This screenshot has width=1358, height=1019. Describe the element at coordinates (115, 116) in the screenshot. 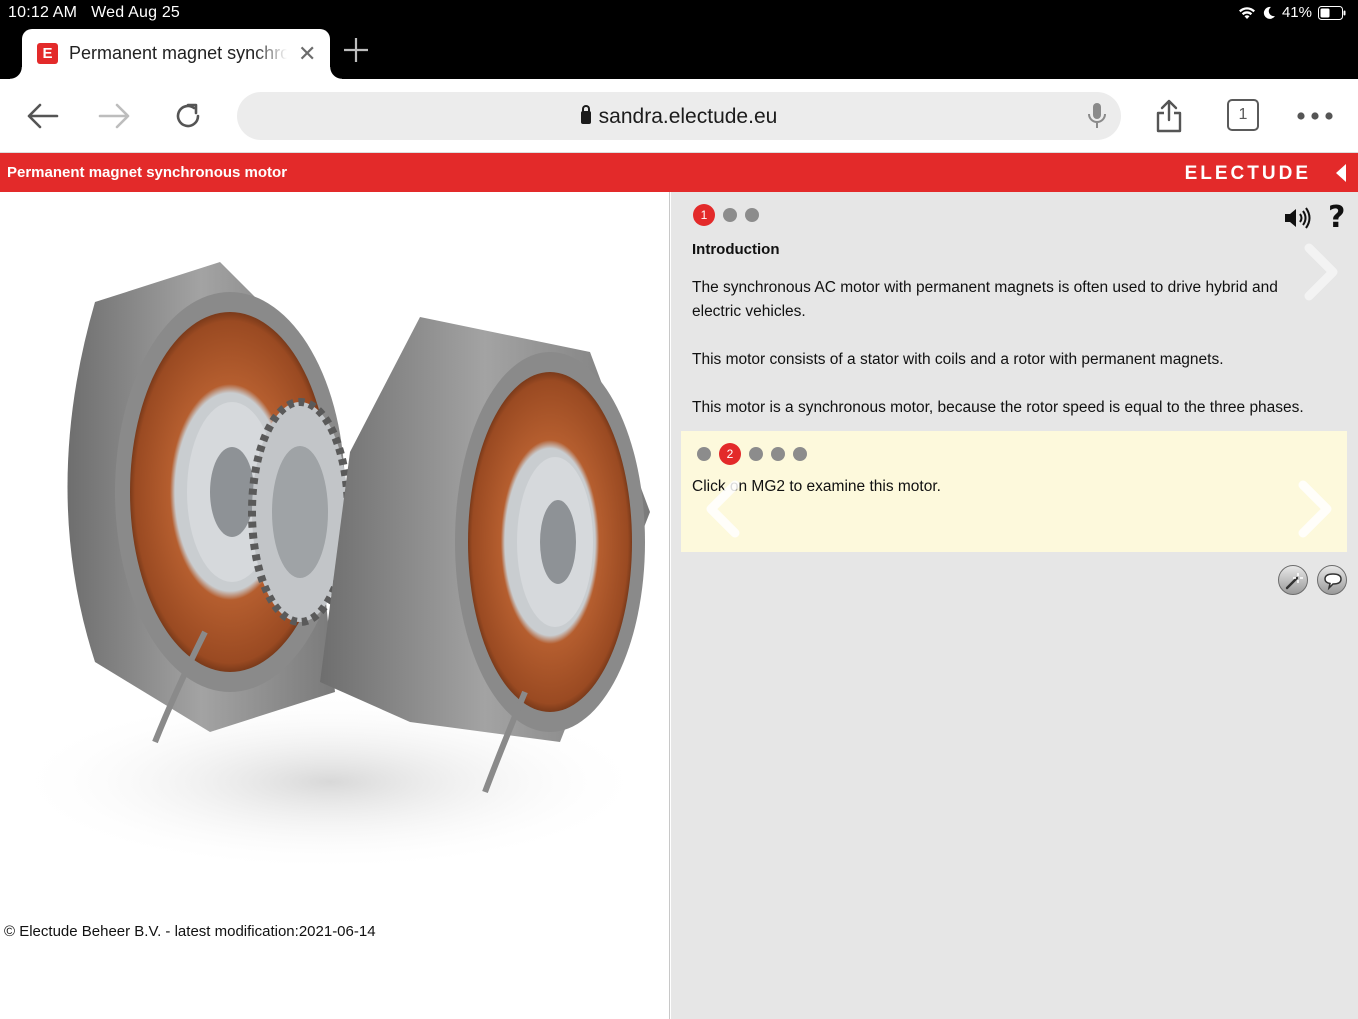

I see `forward-icon` at that location.